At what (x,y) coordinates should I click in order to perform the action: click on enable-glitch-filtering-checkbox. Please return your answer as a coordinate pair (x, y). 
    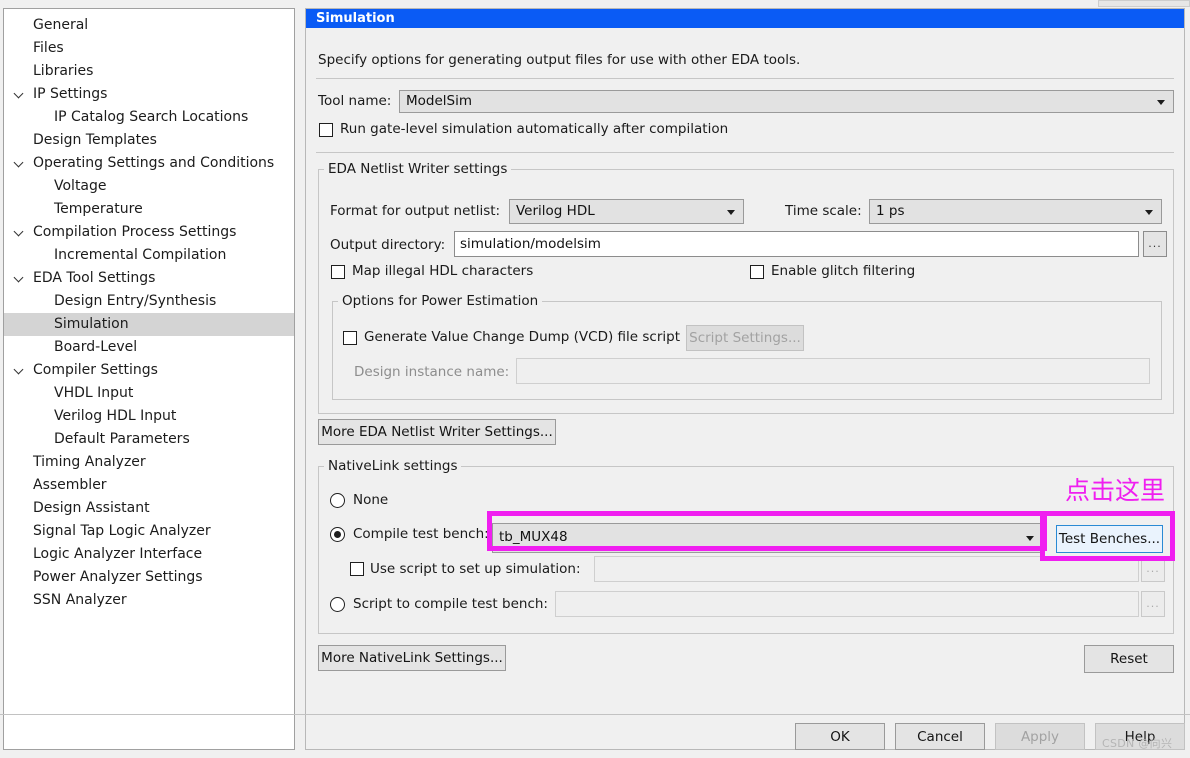
    Looking at the image, I should click on (757, 272).